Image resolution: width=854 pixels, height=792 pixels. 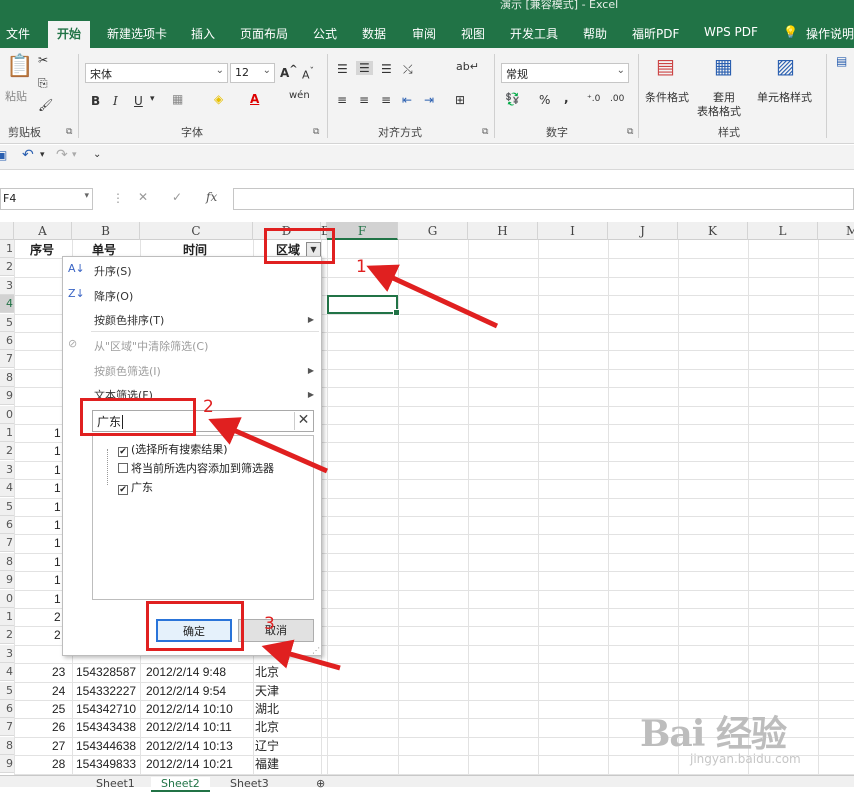 I want to click on add-sheet-icon: ⊕, so click(x=320, y=783).